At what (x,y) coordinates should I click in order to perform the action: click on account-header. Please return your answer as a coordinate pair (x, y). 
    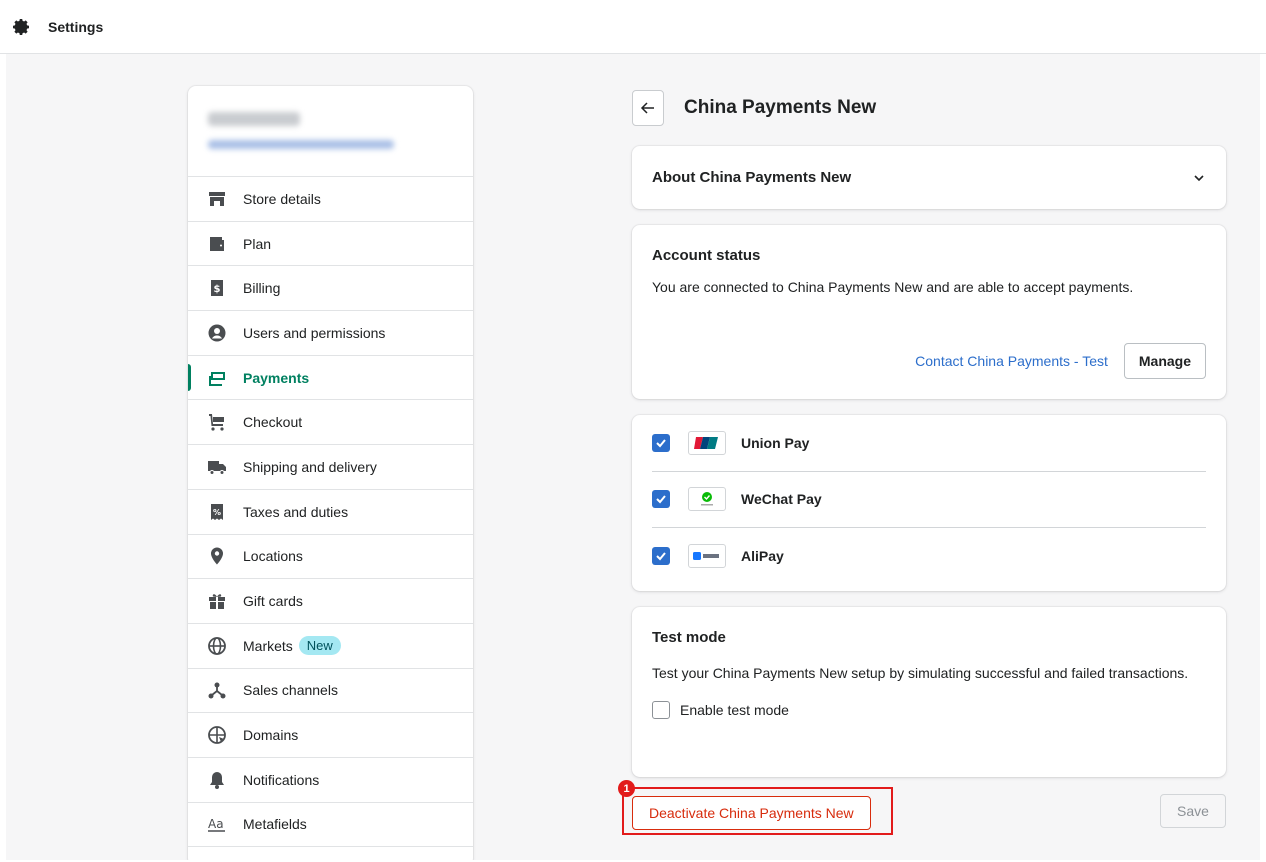
    Looking at the image, I should click on (330, 131).